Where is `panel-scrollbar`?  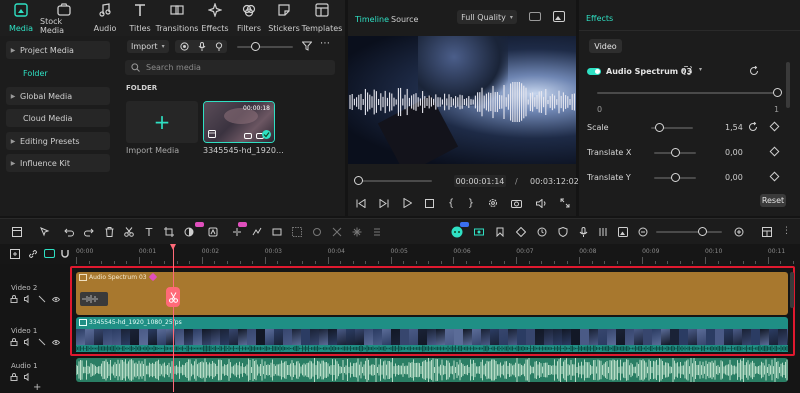
panel-scrollbar is located at coordinates (788, 85).